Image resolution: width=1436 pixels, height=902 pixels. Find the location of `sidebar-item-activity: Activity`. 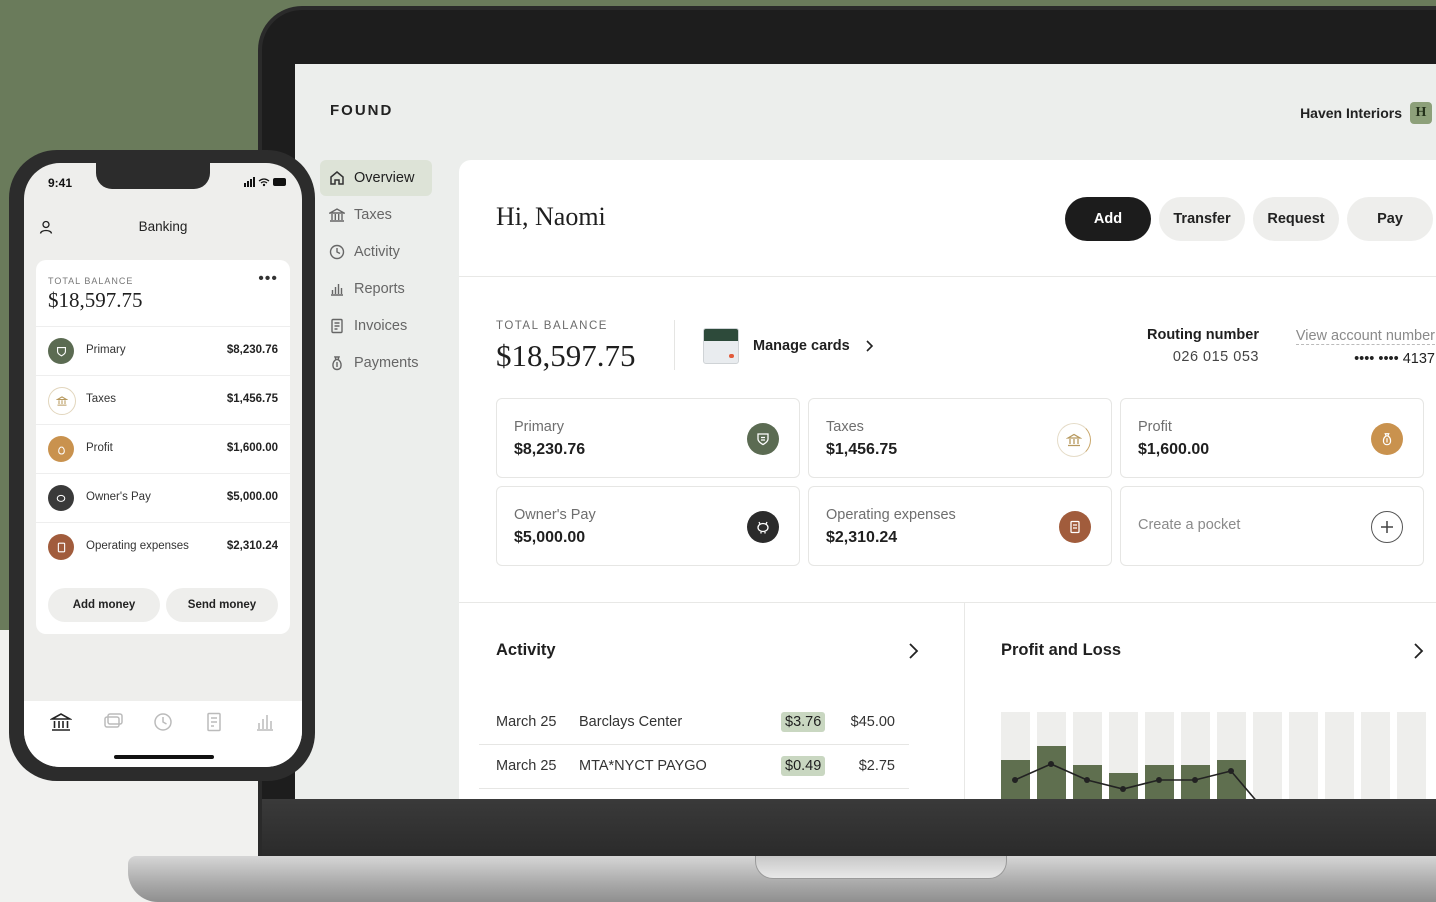

sidebar-item-activity: Activity is located at coordinates (376, 252).